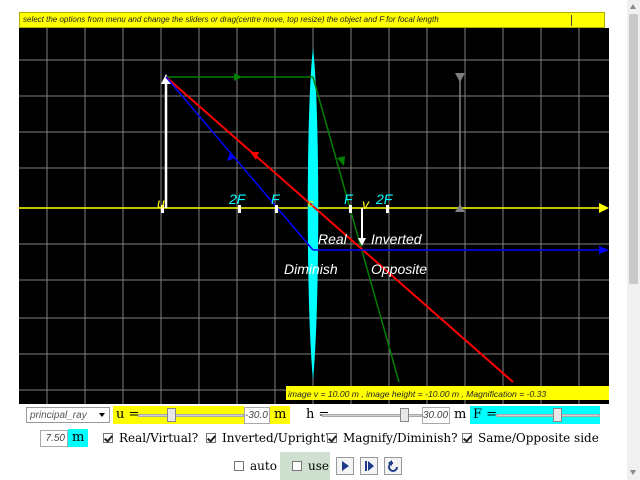  What do you see at coordinates (404, 415) in the screenshot?
I see `h-slider-thumb` at bounding box center [404, 415].